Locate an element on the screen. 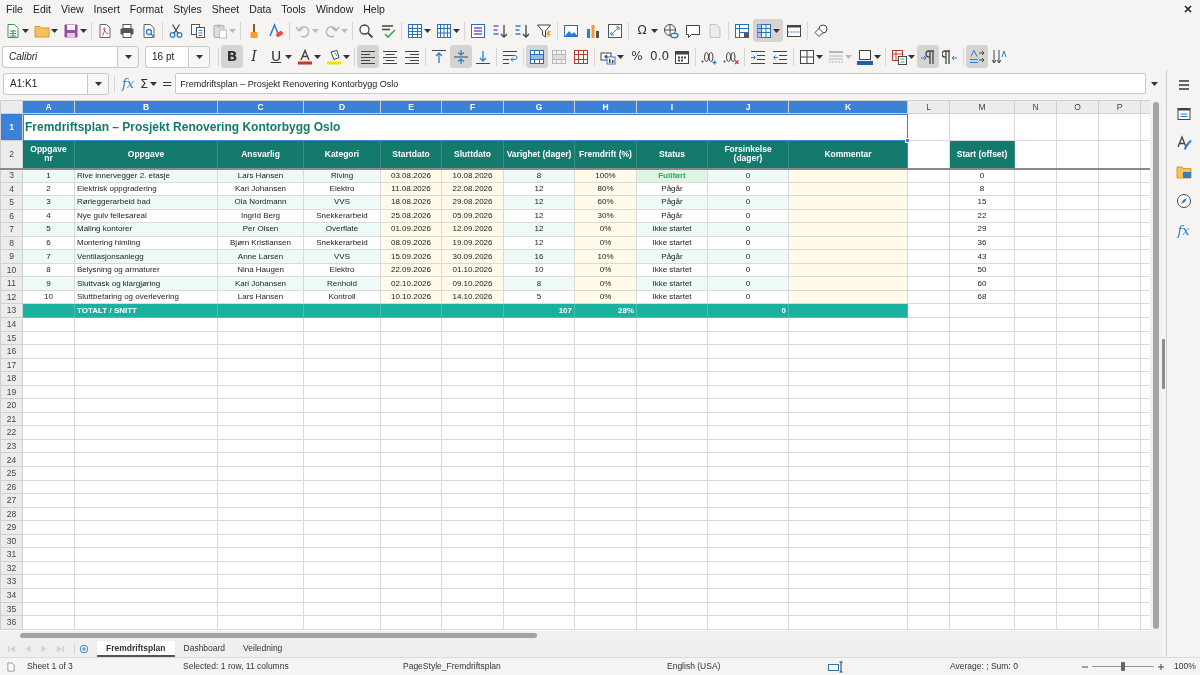 This screenshot has height=675, width=1200. add-circle-icon is located at coordinates (84, 649).